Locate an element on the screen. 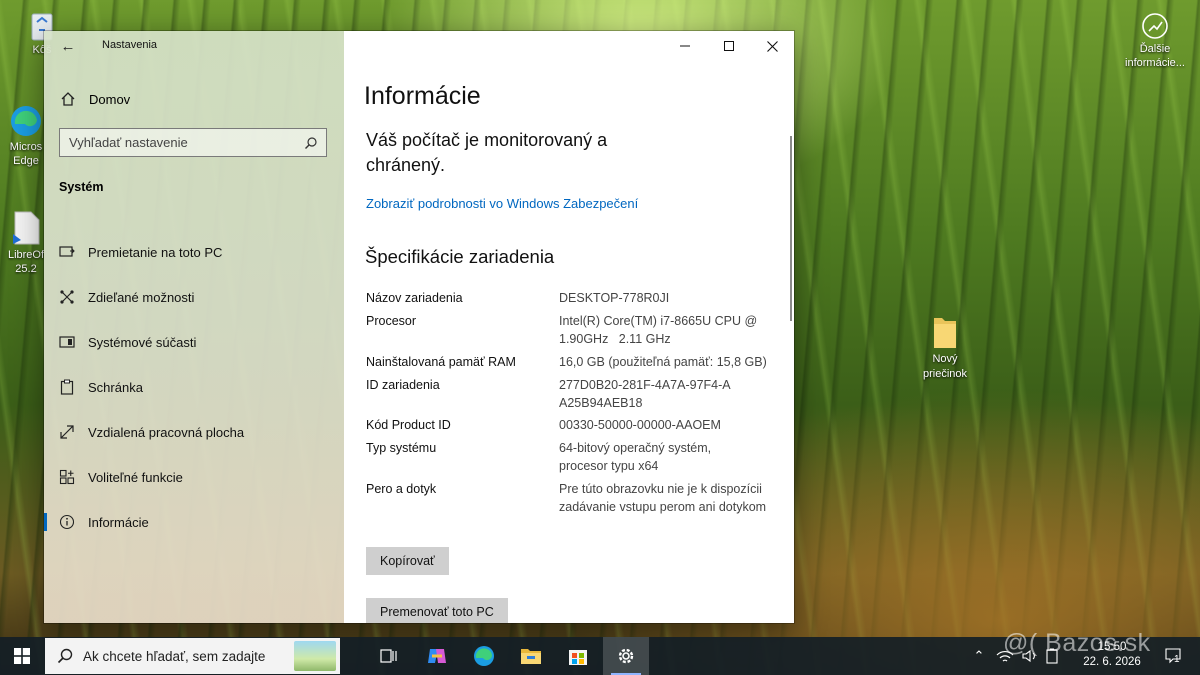 The width and height of the screenshot is (1200, 675). sidebar-item-components: Systémové súčasti is located at coordinates (194, 342).